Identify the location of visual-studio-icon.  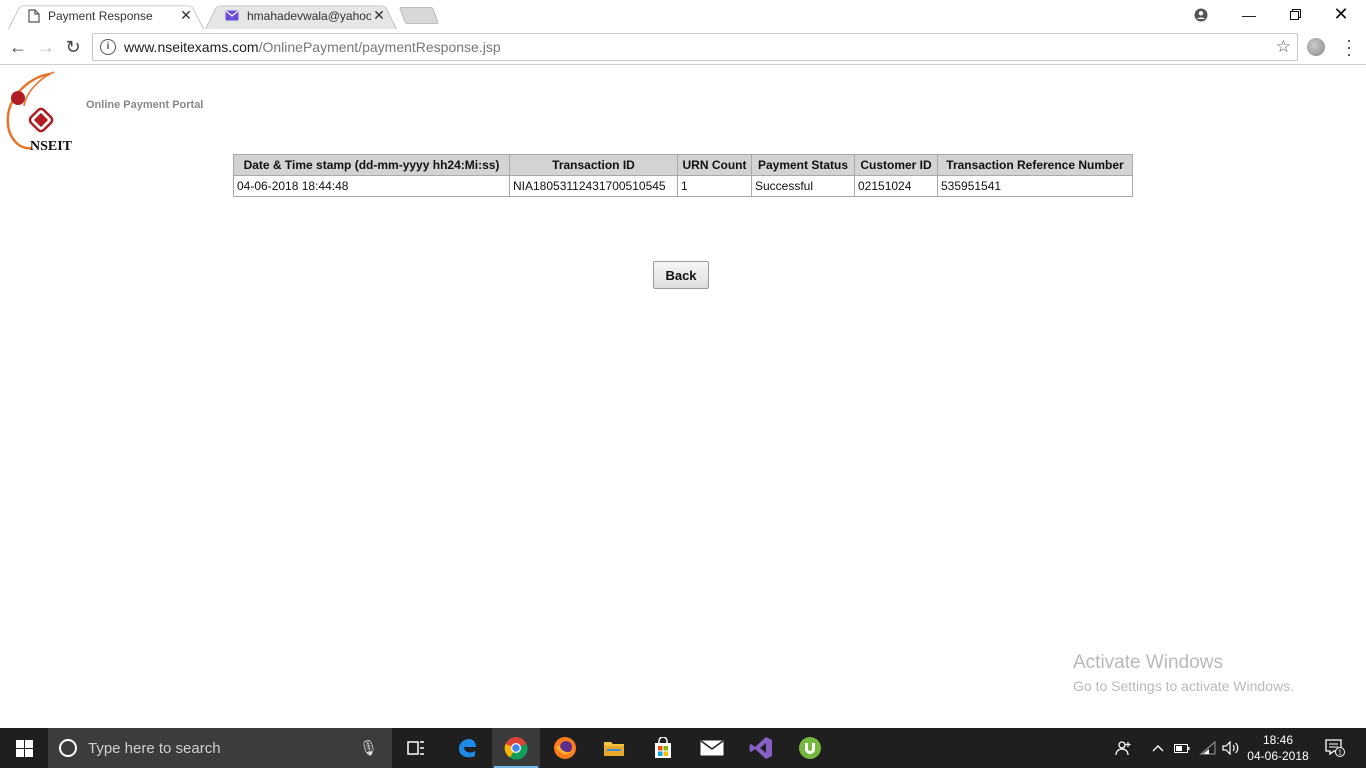
(761, 748).